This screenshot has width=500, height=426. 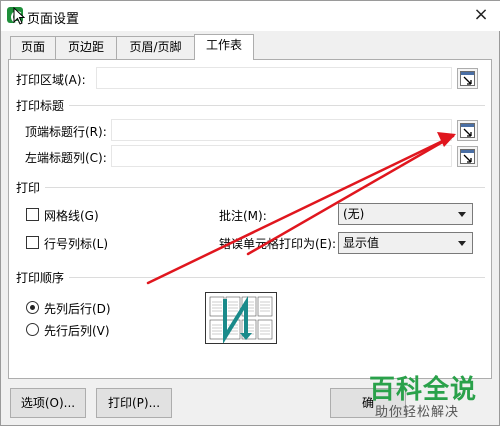 What do you see at coordinates (481, 15) in the screenshot?
I see `close-button: ×` at bounding box center [481, 15].